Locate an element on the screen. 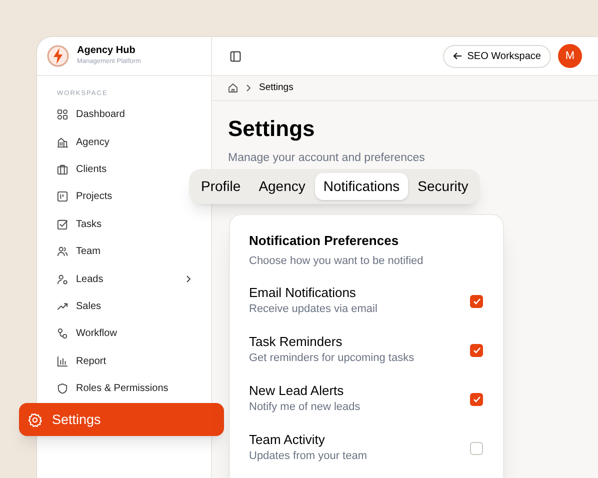 The width and height of the screenshot is (598, 478). option-description: Notify me of new leads is located at coordinates (305, 408).